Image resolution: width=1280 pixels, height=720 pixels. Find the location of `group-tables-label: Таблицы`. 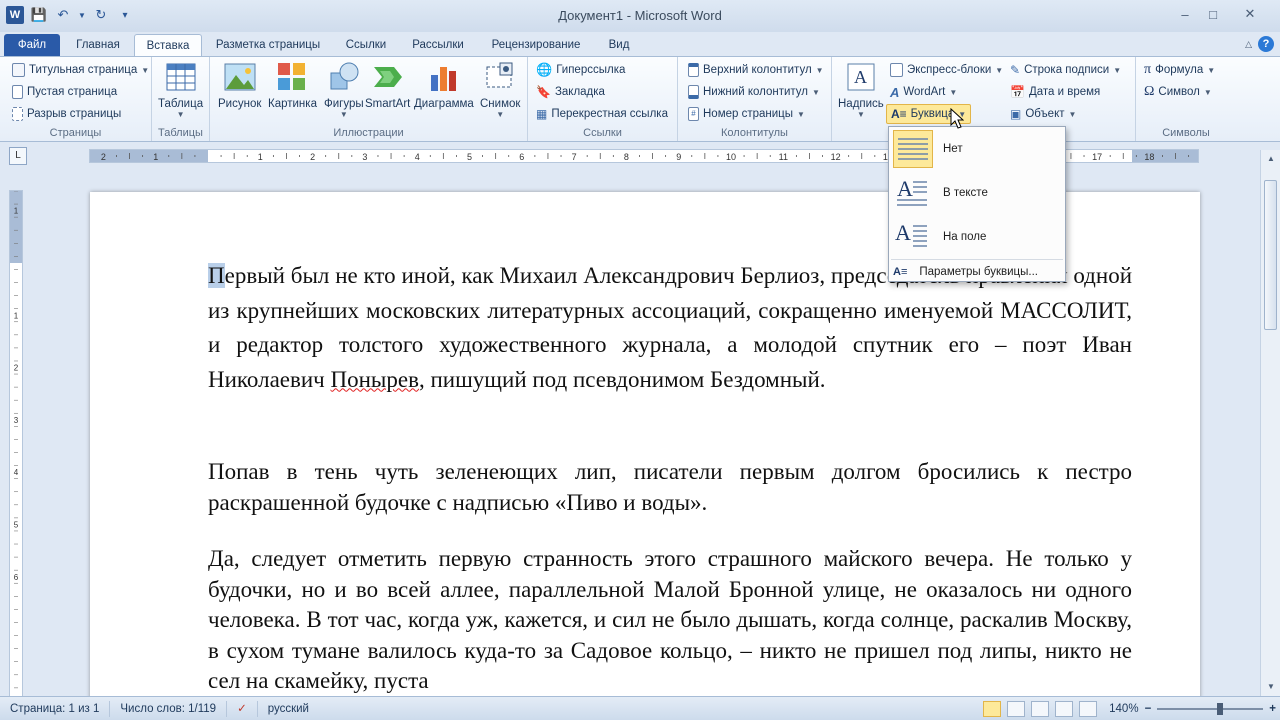

group-tables-label: Таблицы is located at coordinates (180, 133).